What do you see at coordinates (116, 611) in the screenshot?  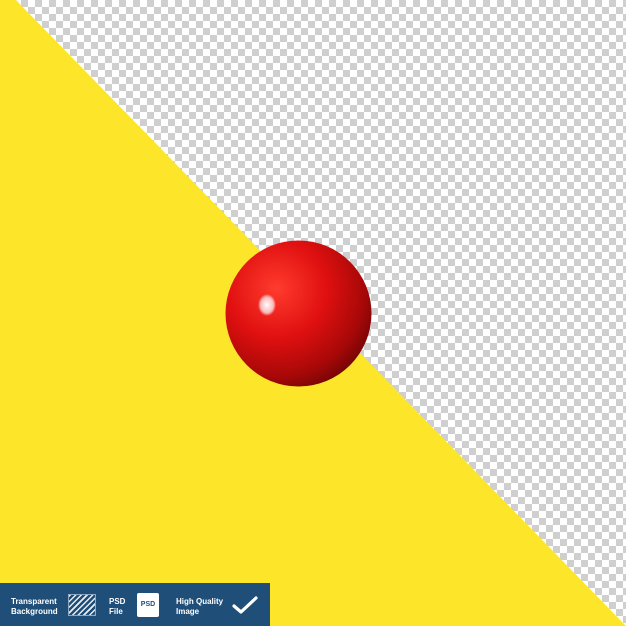 I see `psd-label-line2: File` at bounding box center [116, 611].